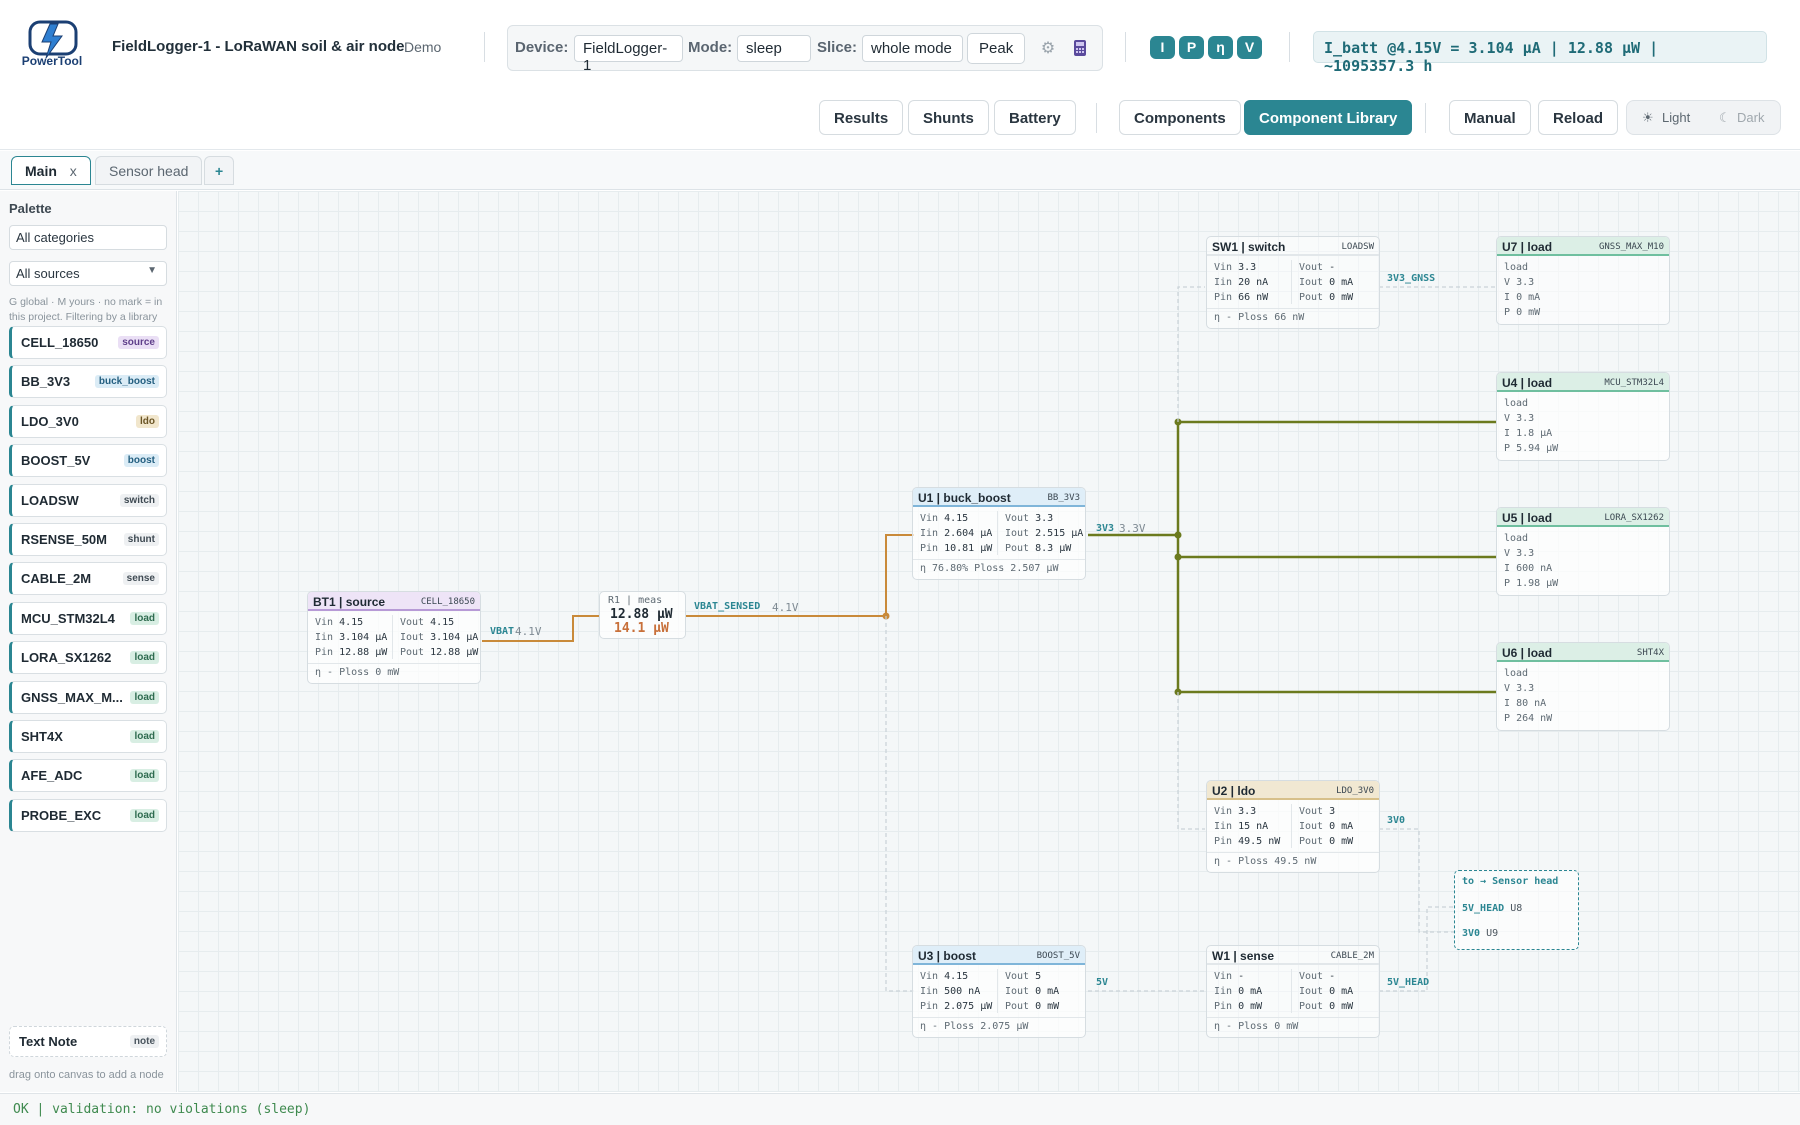  I want to click on category-filter: All categories, so click(88, 237).